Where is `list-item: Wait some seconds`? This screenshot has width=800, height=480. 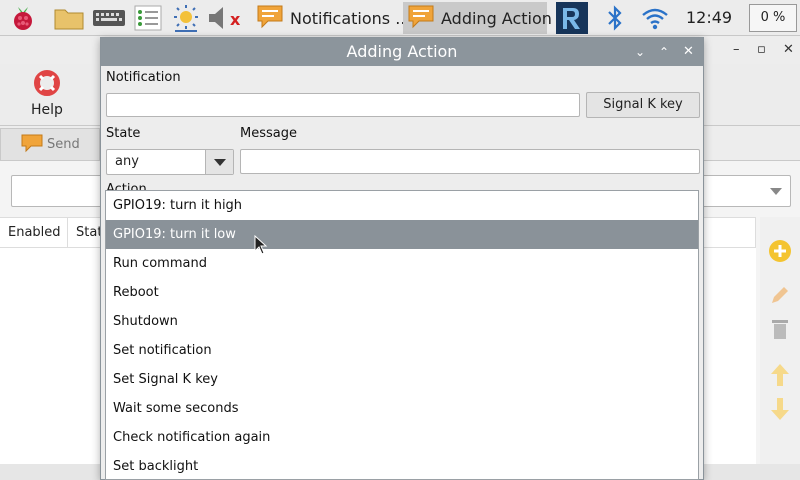 list-item: Wait some seconds is located at coordinates (402, 408).